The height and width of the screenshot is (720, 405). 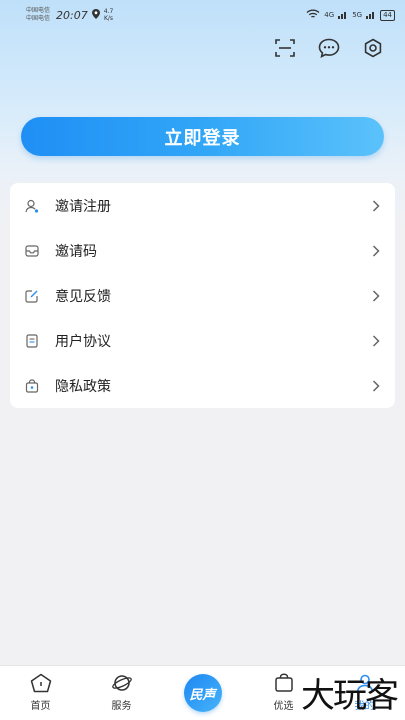 I want to click on network-type-1: 4G, so click(x=329, y=15).